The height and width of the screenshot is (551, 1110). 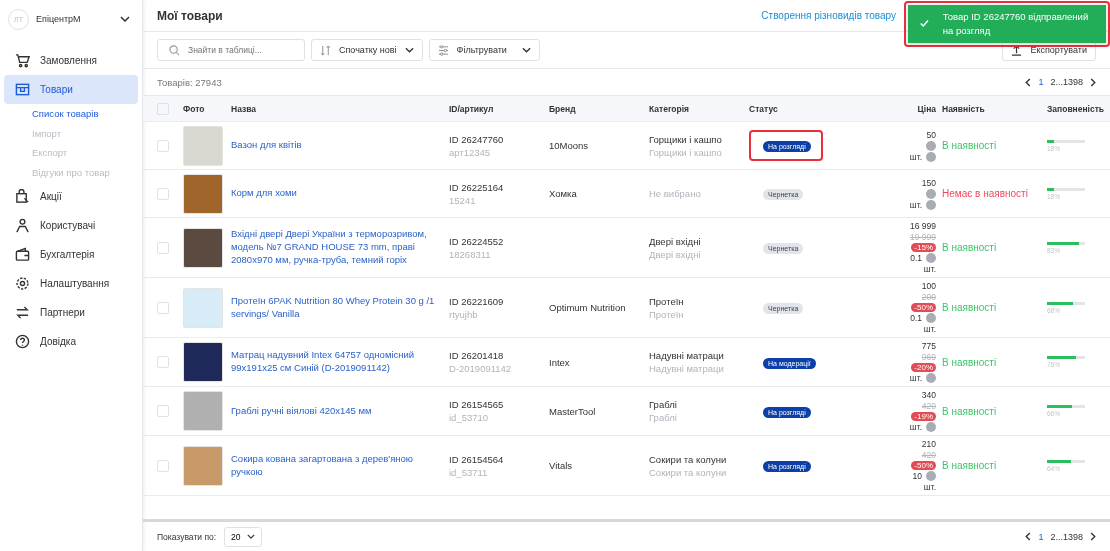 What do you see at coordinates (187, 536) in the screenshot?
I see `page-size-label: Показувати по:` at bounding box center [187, 536].